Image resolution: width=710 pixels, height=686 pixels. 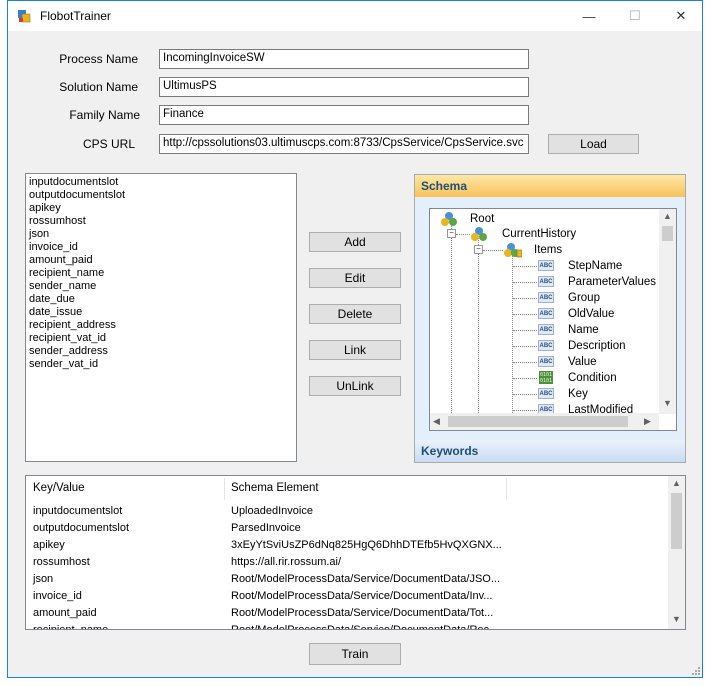 I want to click on list-item: recipient_address, so click(x=161, y=325).